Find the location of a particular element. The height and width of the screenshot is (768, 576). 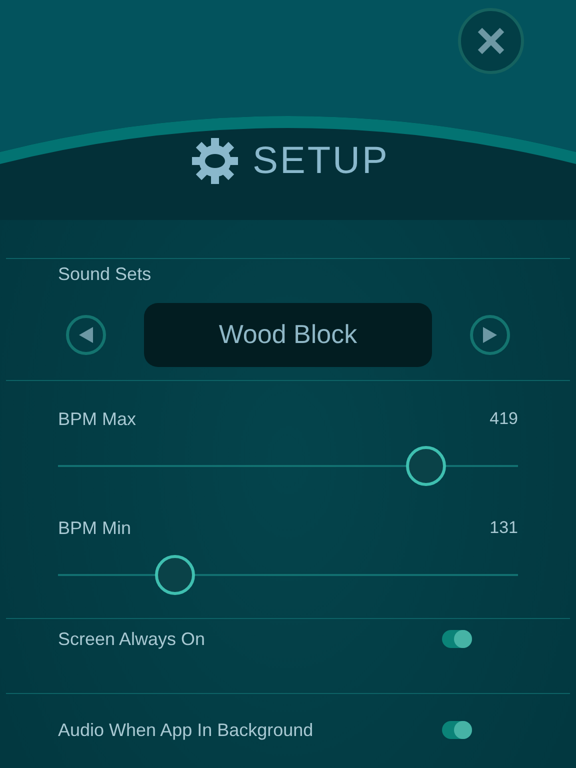

close-icon is located at coordinates (491, 41).